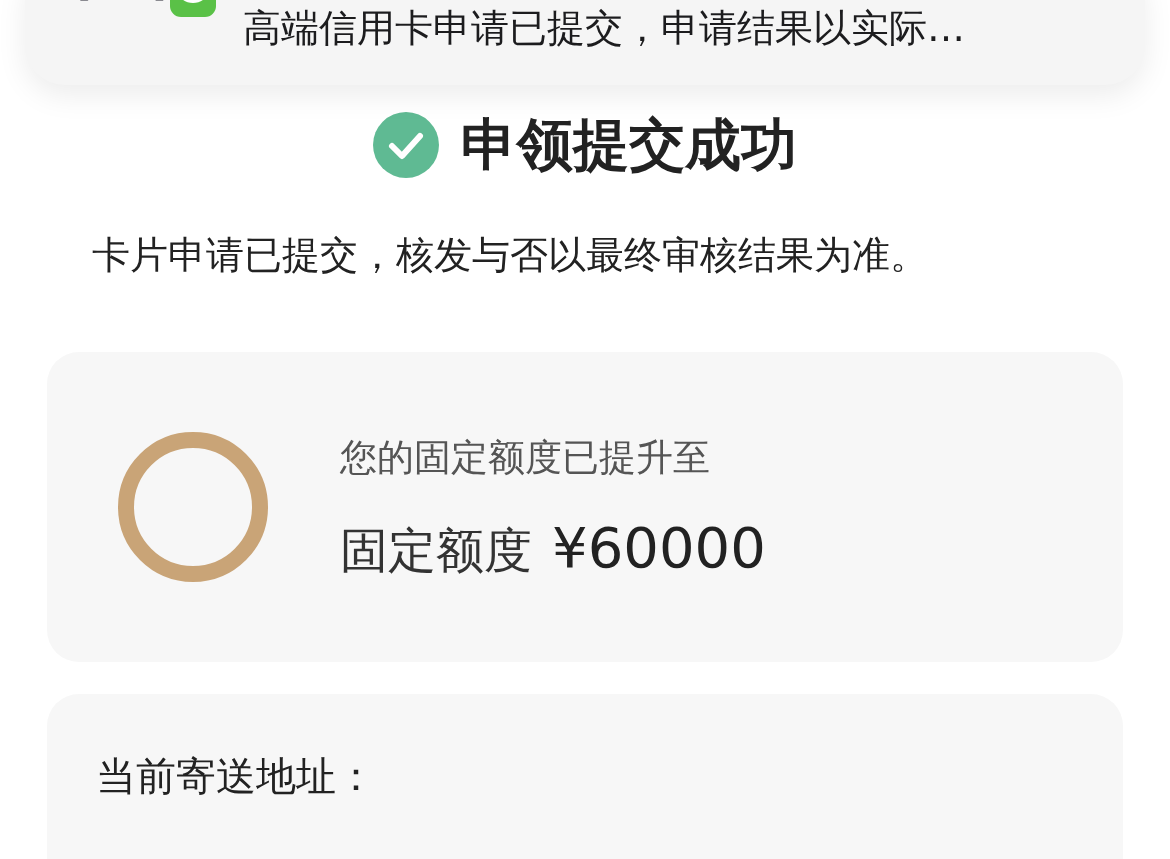  Describe the element at coordinates (525, 457) in the screenshot. I see `limit-label: 您的固定额度已提升至` at that location.